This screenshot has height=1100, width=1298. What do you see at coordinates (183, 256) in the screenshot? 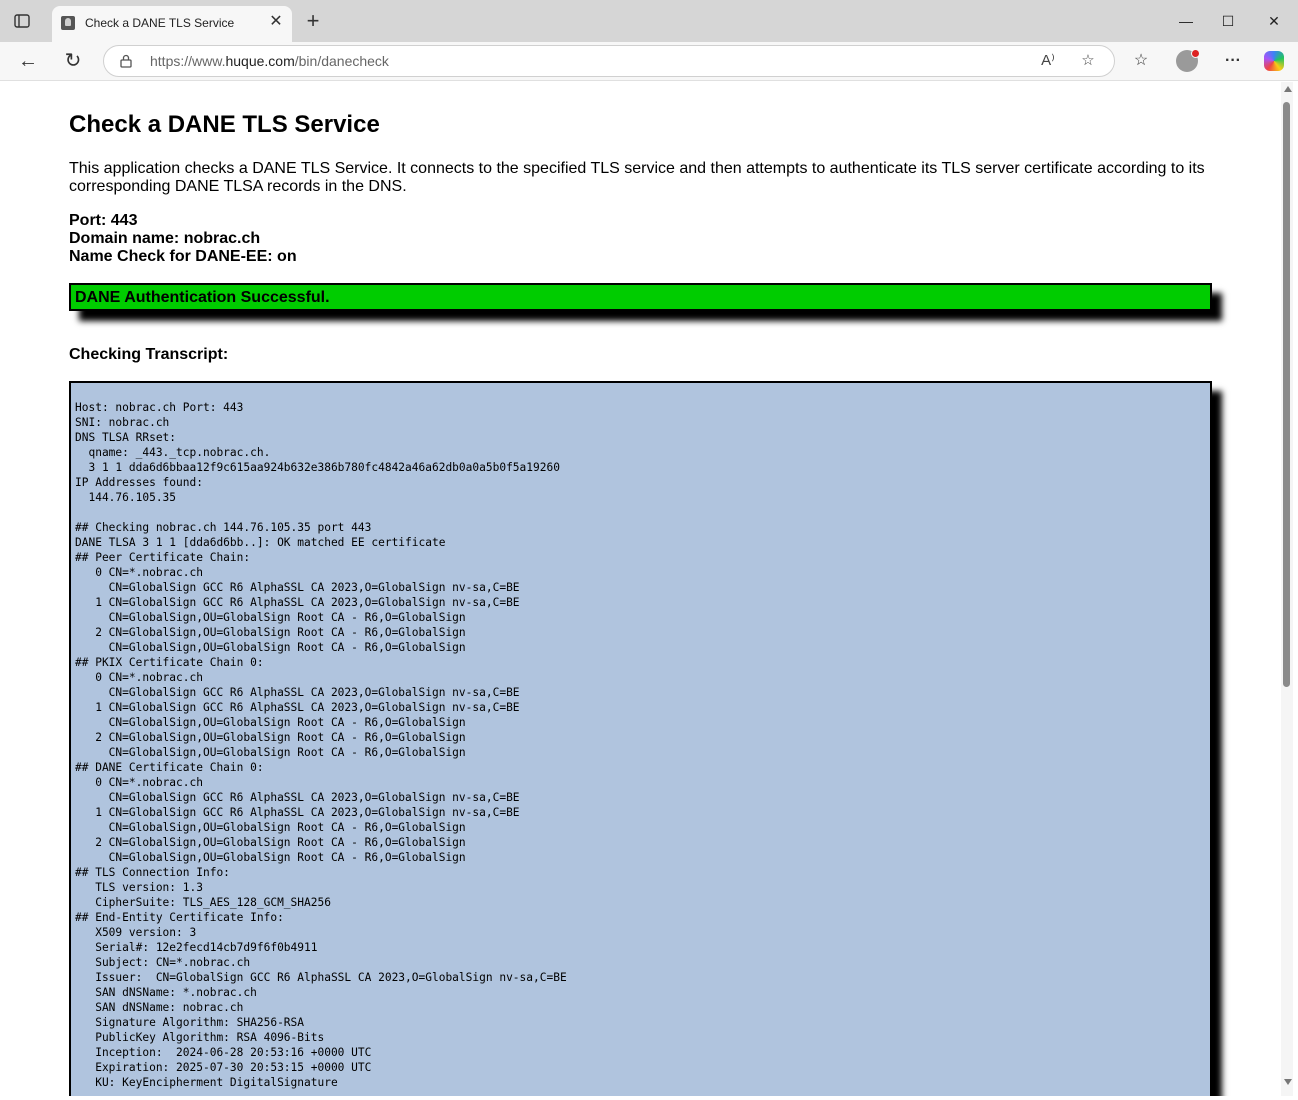
I see `namecheck-line: Name Check for DANE-EE: on` at bounding box center [183, 256].